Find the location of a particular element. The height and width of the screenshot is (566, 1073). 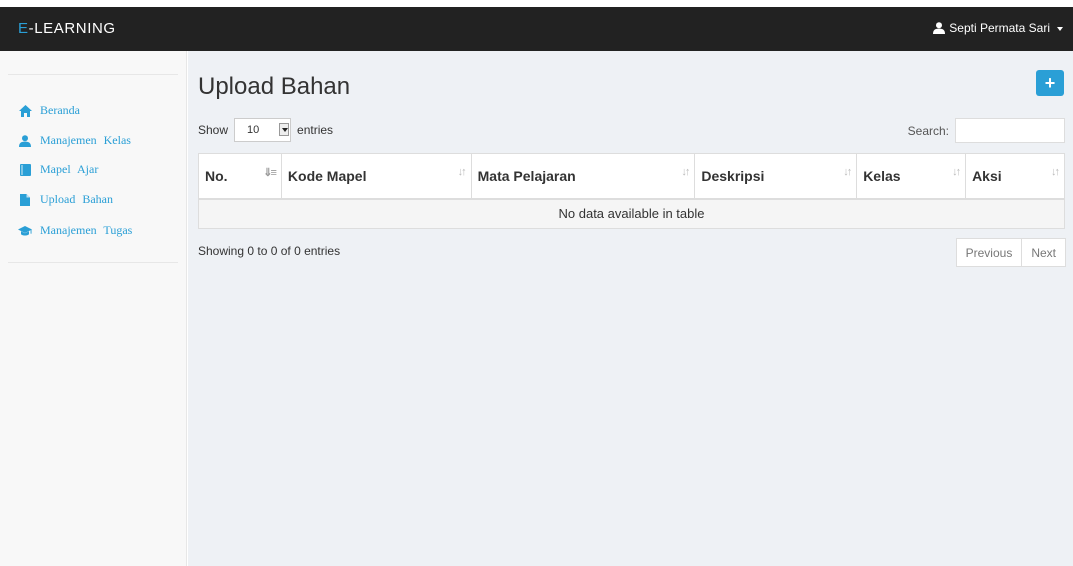

entries-select: 10 is located at coordinates (263, 130).